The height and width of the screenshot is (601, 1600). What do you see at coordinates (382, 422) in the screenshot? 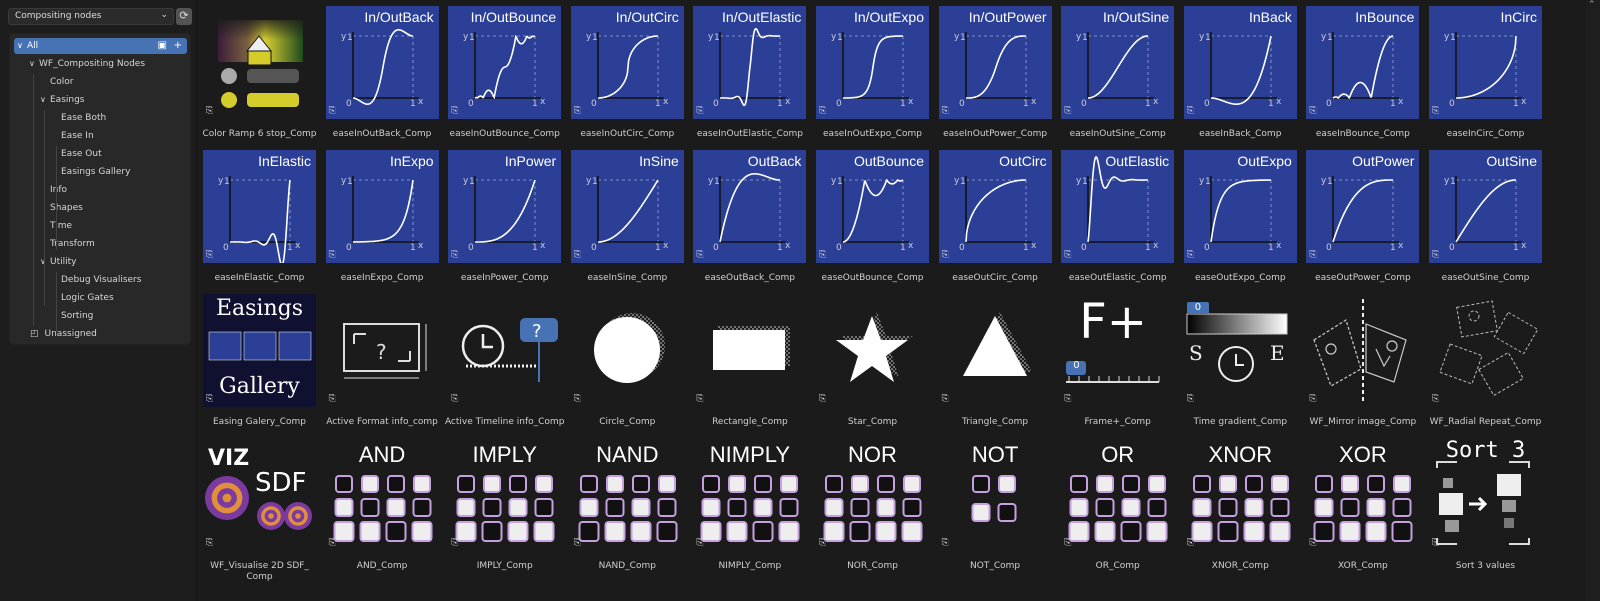
I see `asset-name: Active Format info_comp` at bounding box center [382, 422].